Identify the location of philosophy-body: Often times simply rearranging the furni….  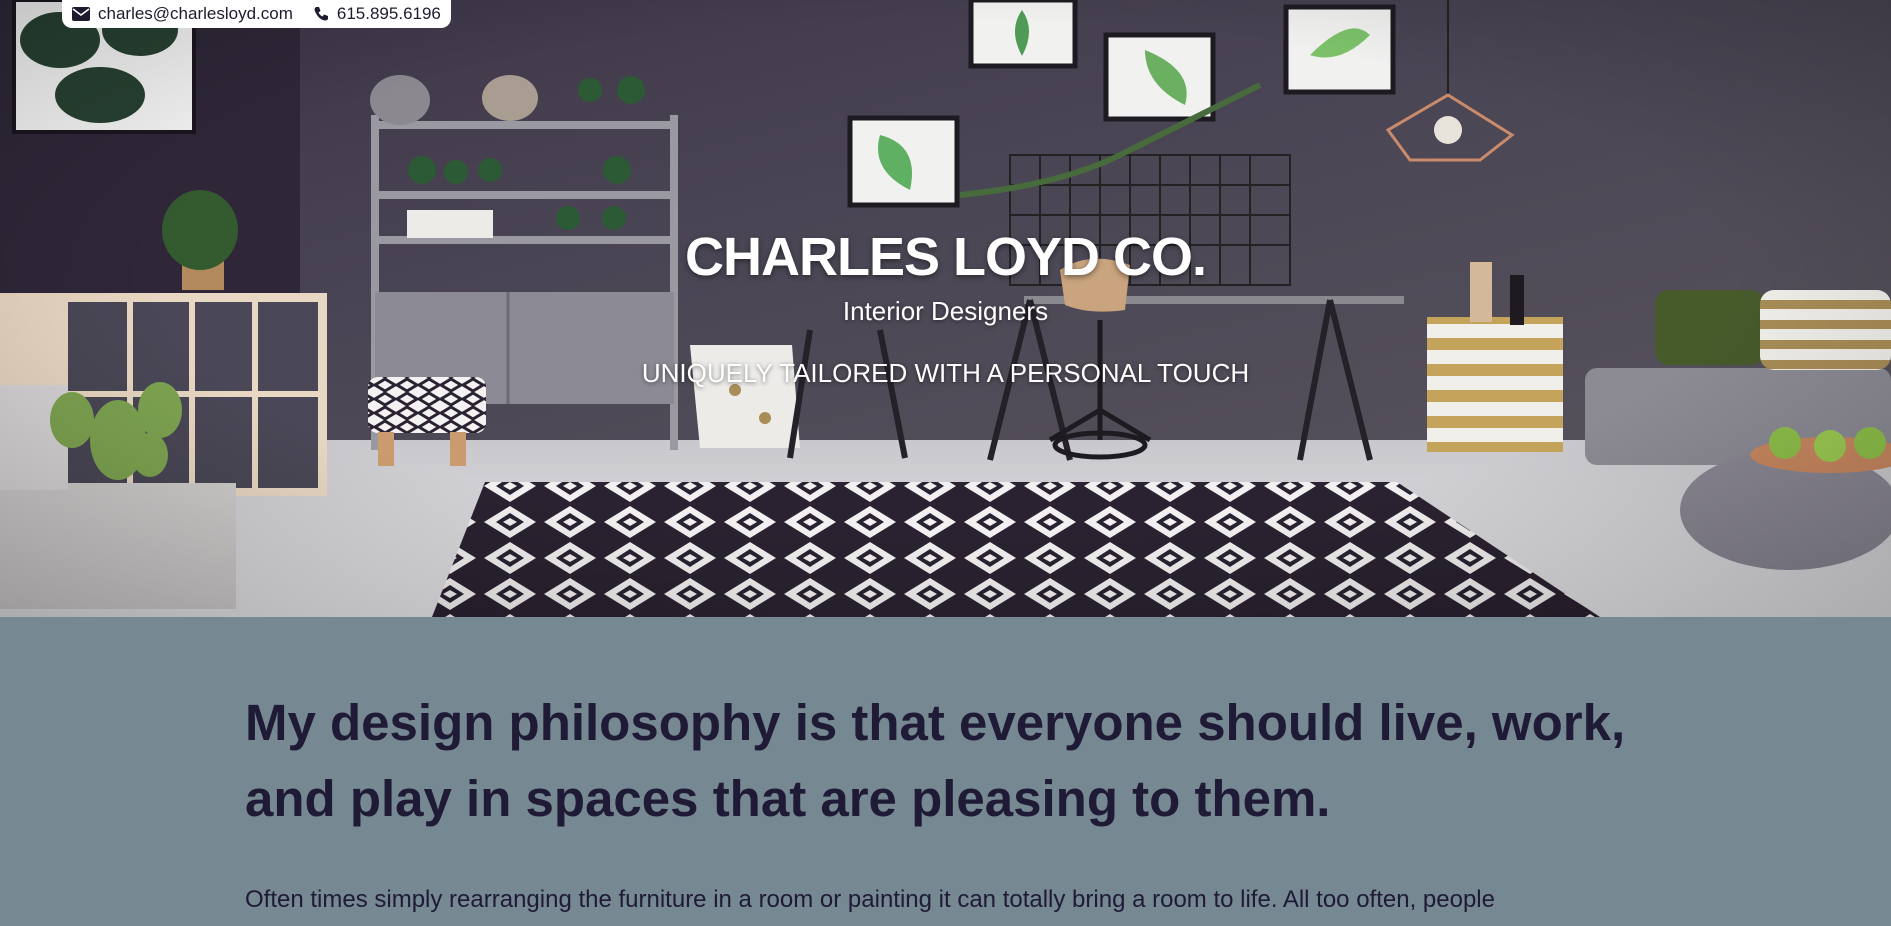
(870, 899).